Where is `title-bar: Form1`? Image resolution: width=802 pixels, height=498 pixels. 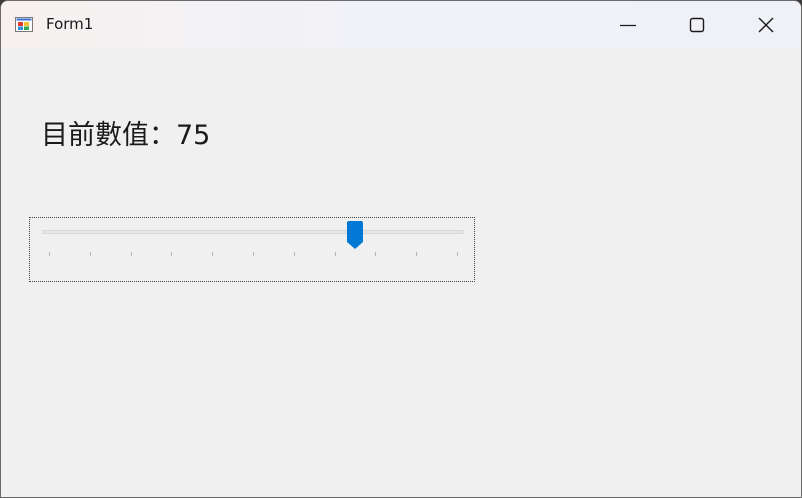 title-bar: Form1 is located at coordinates (401, 24).